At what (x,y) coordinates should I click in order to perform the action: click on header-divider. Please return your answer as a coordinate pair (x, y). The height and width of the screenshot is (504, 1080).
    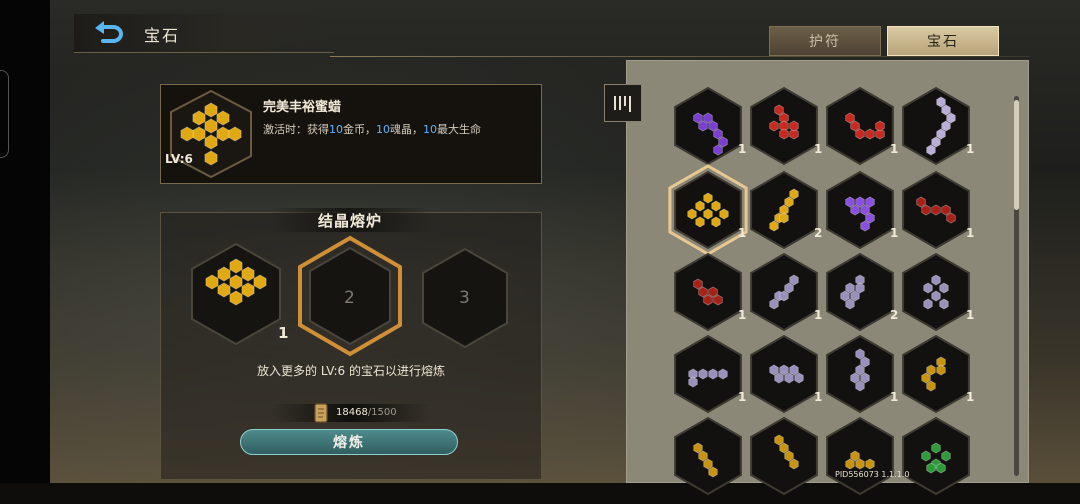
    Looking at the image, I should click on (680, 56).